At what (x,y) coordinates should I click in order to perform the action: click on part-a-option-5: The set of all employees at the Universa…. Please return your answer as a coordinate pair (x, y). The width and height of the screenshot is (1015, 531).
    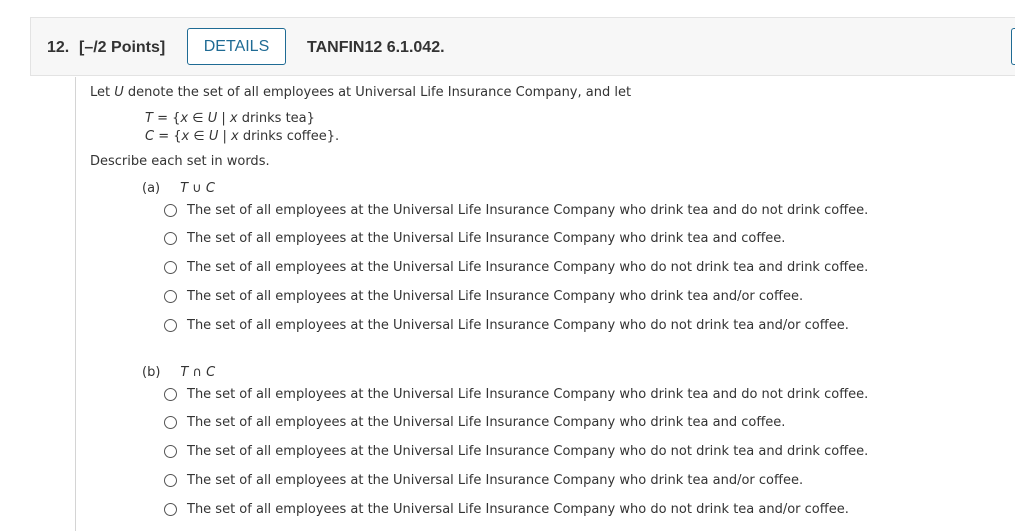
    Looking at the image, I should click on (506, 325).